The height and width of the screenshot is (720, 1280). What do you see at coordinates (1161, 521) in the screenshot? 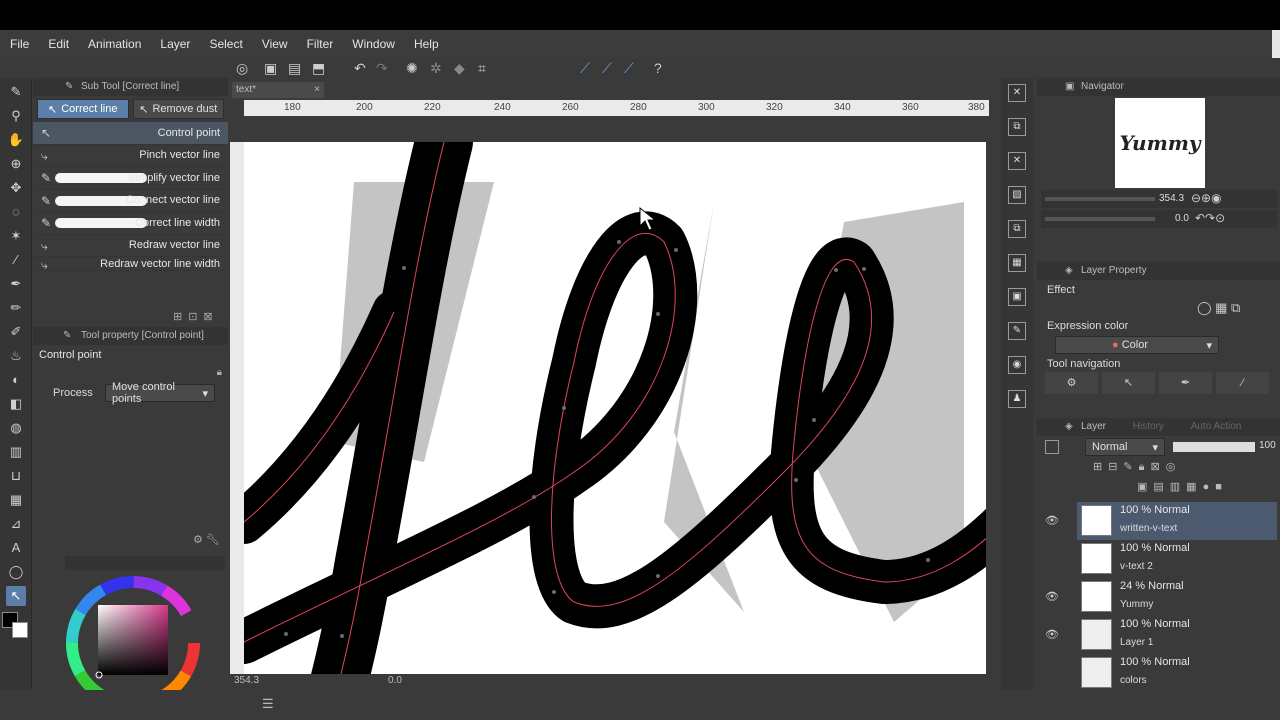
I see `layer-item: 👁︎ 100 % Normal written-v-text` at bounding box center [1161, 521].